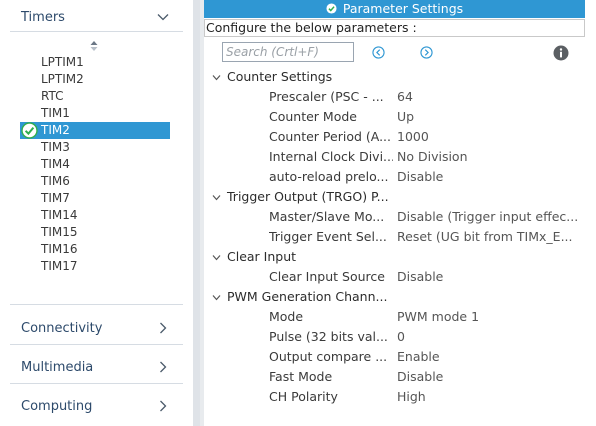  I want to click on parameter-value: High, so click(491, 397).